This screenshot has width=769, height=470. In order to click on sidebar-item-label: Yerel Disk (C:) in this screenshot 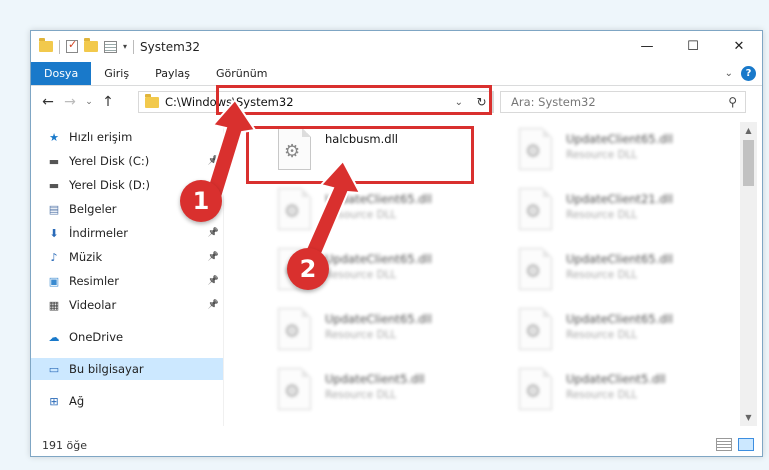, I will do `click(109, 161)`.